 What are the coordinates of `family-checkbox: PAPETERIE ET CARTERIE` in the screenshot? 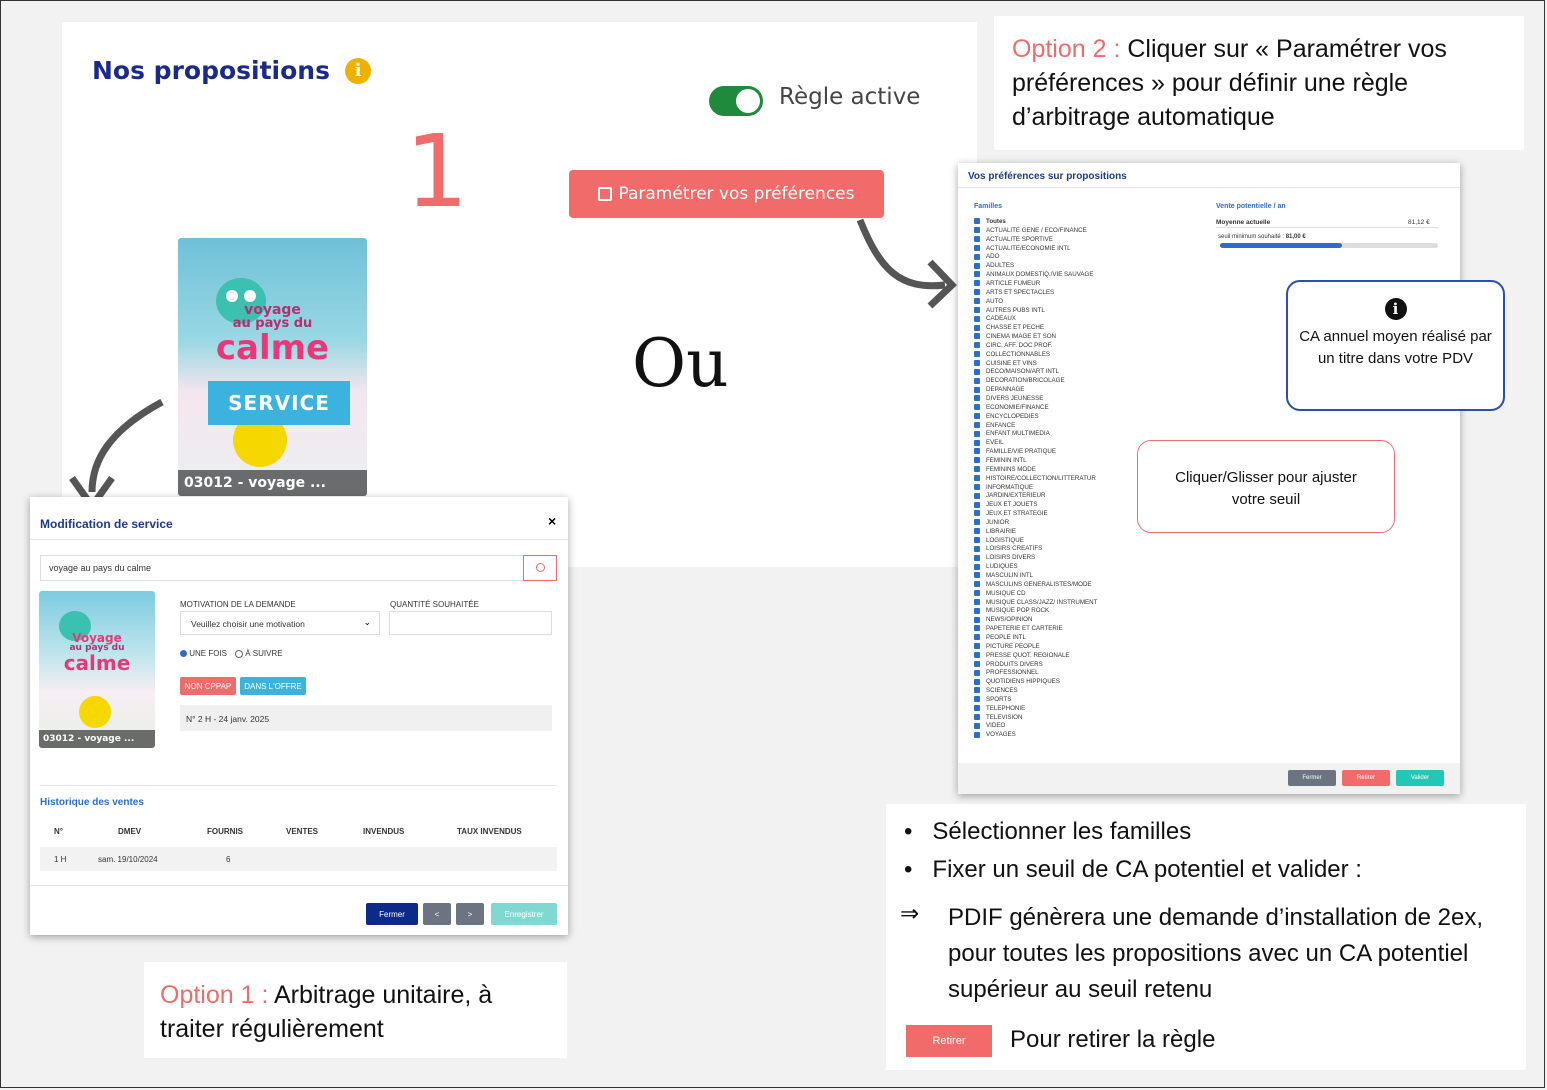 It's located at (1018, 628).